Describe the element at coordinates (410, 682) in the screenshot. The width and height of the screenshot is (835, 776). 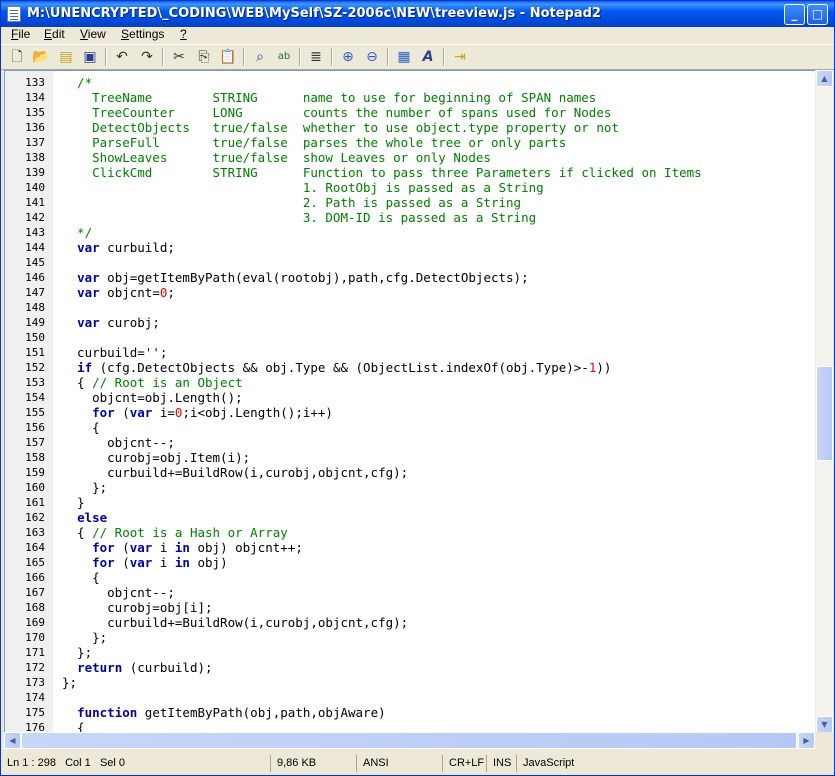
I see `code-line: 173};` at that location.